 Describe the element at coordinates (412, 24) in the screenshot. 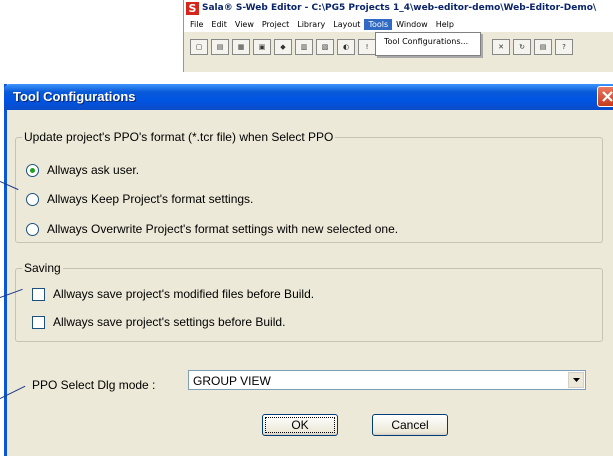

I see `menu-window: Window` at that location.